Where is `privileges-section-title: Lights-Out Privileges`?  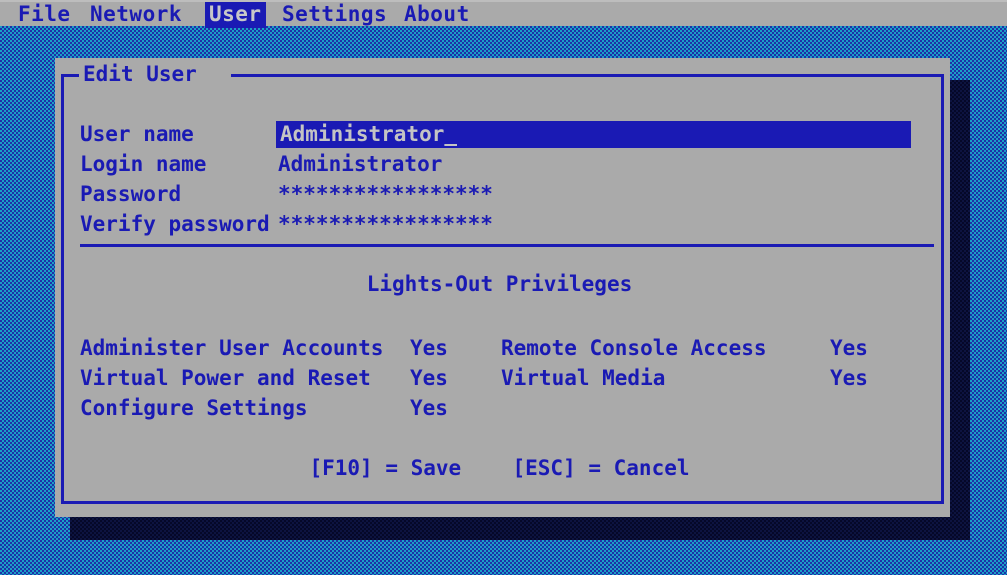
privileges-section-title: Lights-Out Privileges is located at coordinates (499, 284).